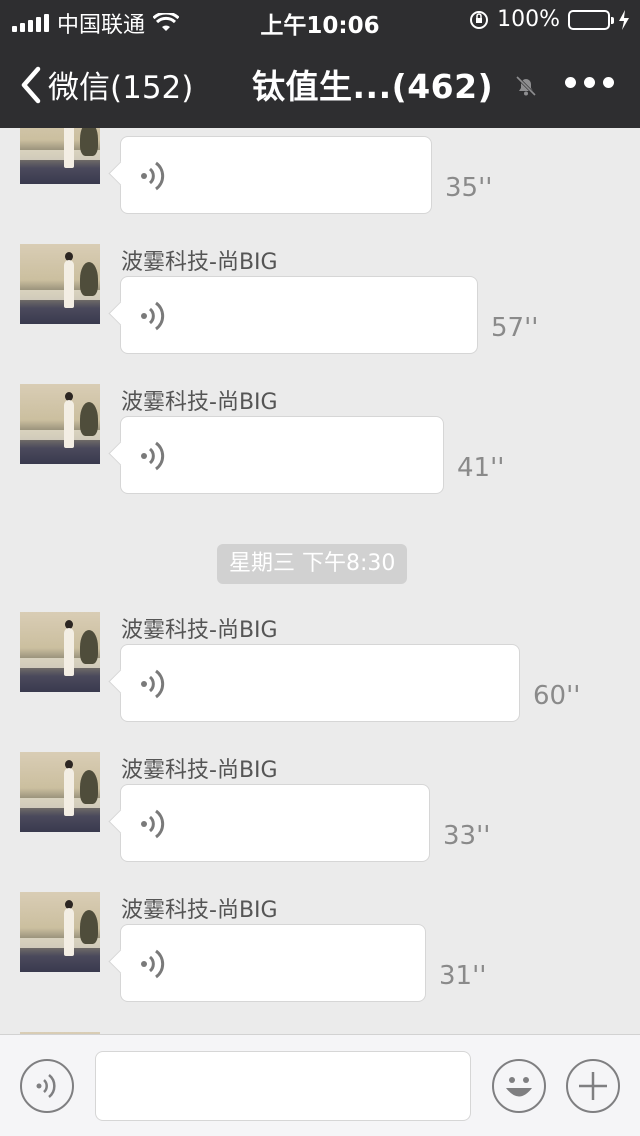 Image resolution: width=640 pixels, height=1136 pixels. What do you see at coordinates (526, 86) in the screenshot?
I see `mute-bell-icon` at bounding box center [526, 86].